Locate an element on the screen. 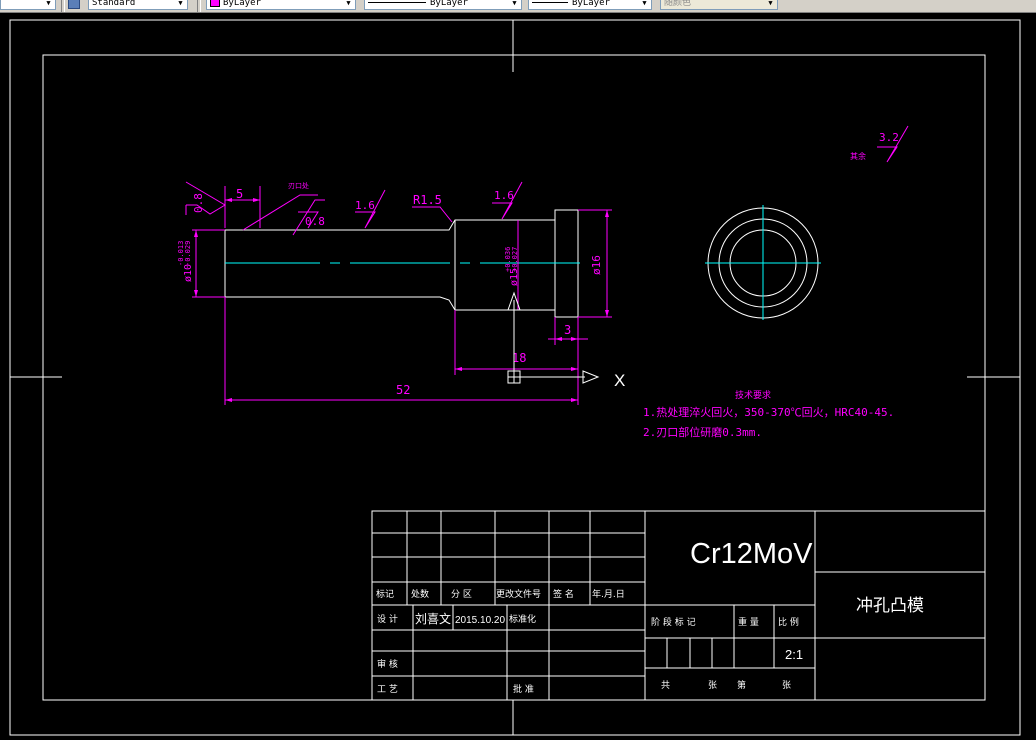  rev-header-count: 处数 is located at coordinates (420, 594).